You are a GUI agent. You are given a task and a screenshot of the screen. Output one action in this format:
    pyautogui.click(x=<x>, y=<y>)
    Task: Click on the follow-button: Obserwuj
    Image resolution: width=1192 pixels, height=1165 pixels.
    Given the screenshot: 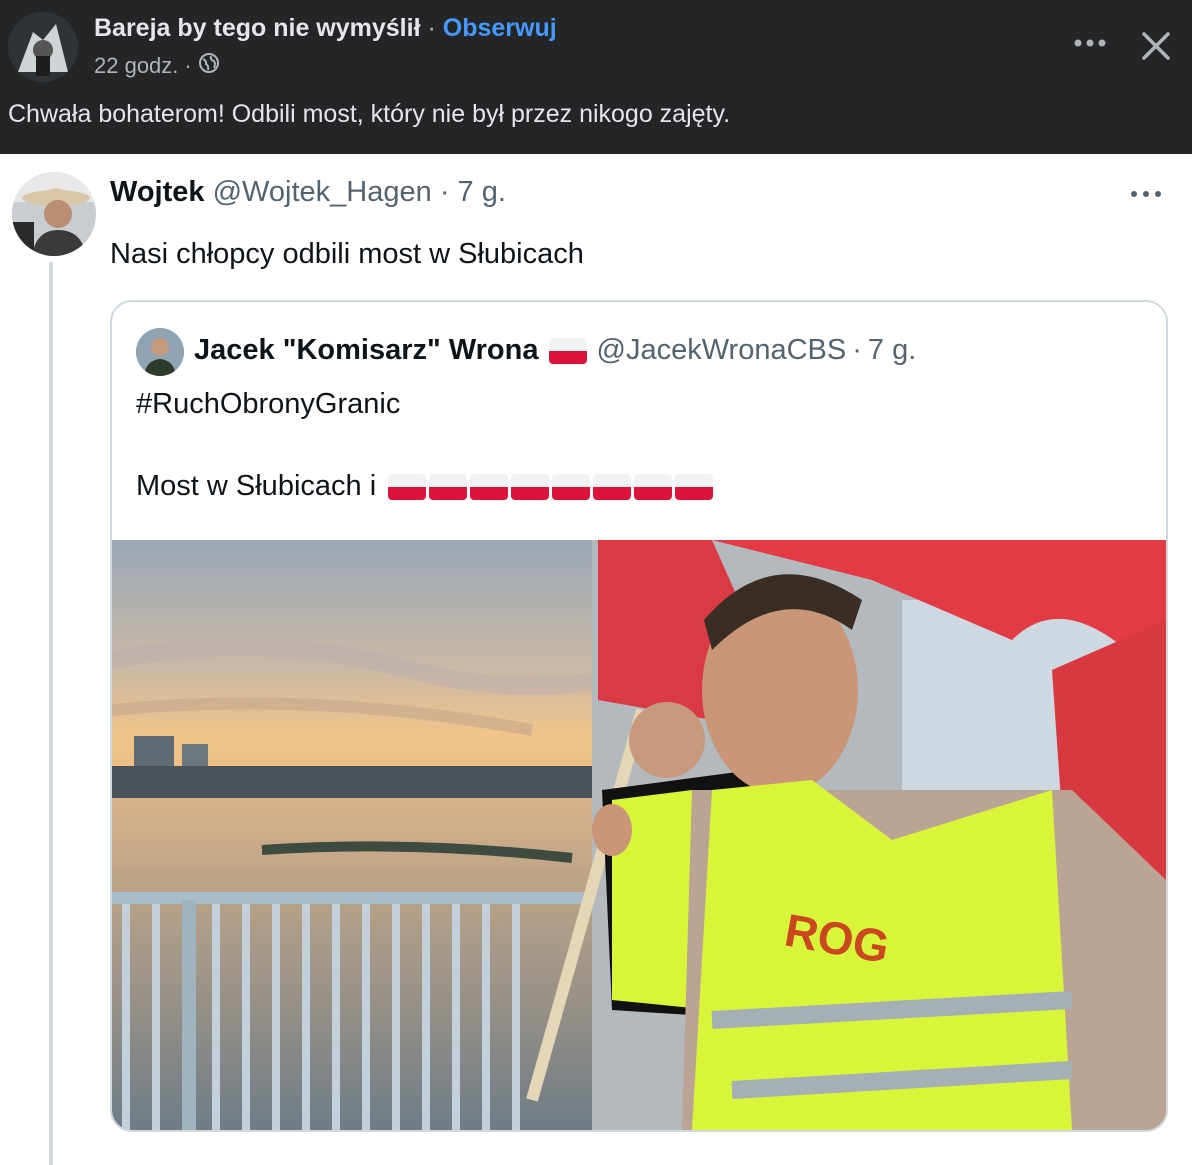 What is the action you would take?
    pyautogui.click(x=500, y=28)
    